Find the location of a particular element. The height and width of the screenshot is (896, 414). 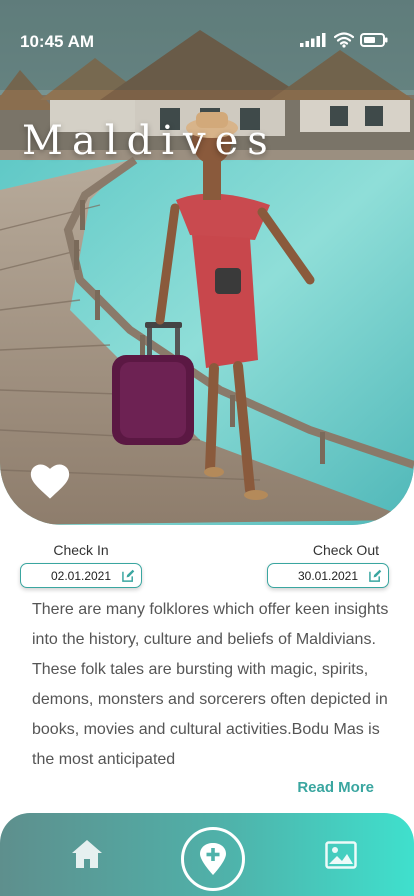

check-out-date: 30.01.2021 is located at coordinates (328, 575).